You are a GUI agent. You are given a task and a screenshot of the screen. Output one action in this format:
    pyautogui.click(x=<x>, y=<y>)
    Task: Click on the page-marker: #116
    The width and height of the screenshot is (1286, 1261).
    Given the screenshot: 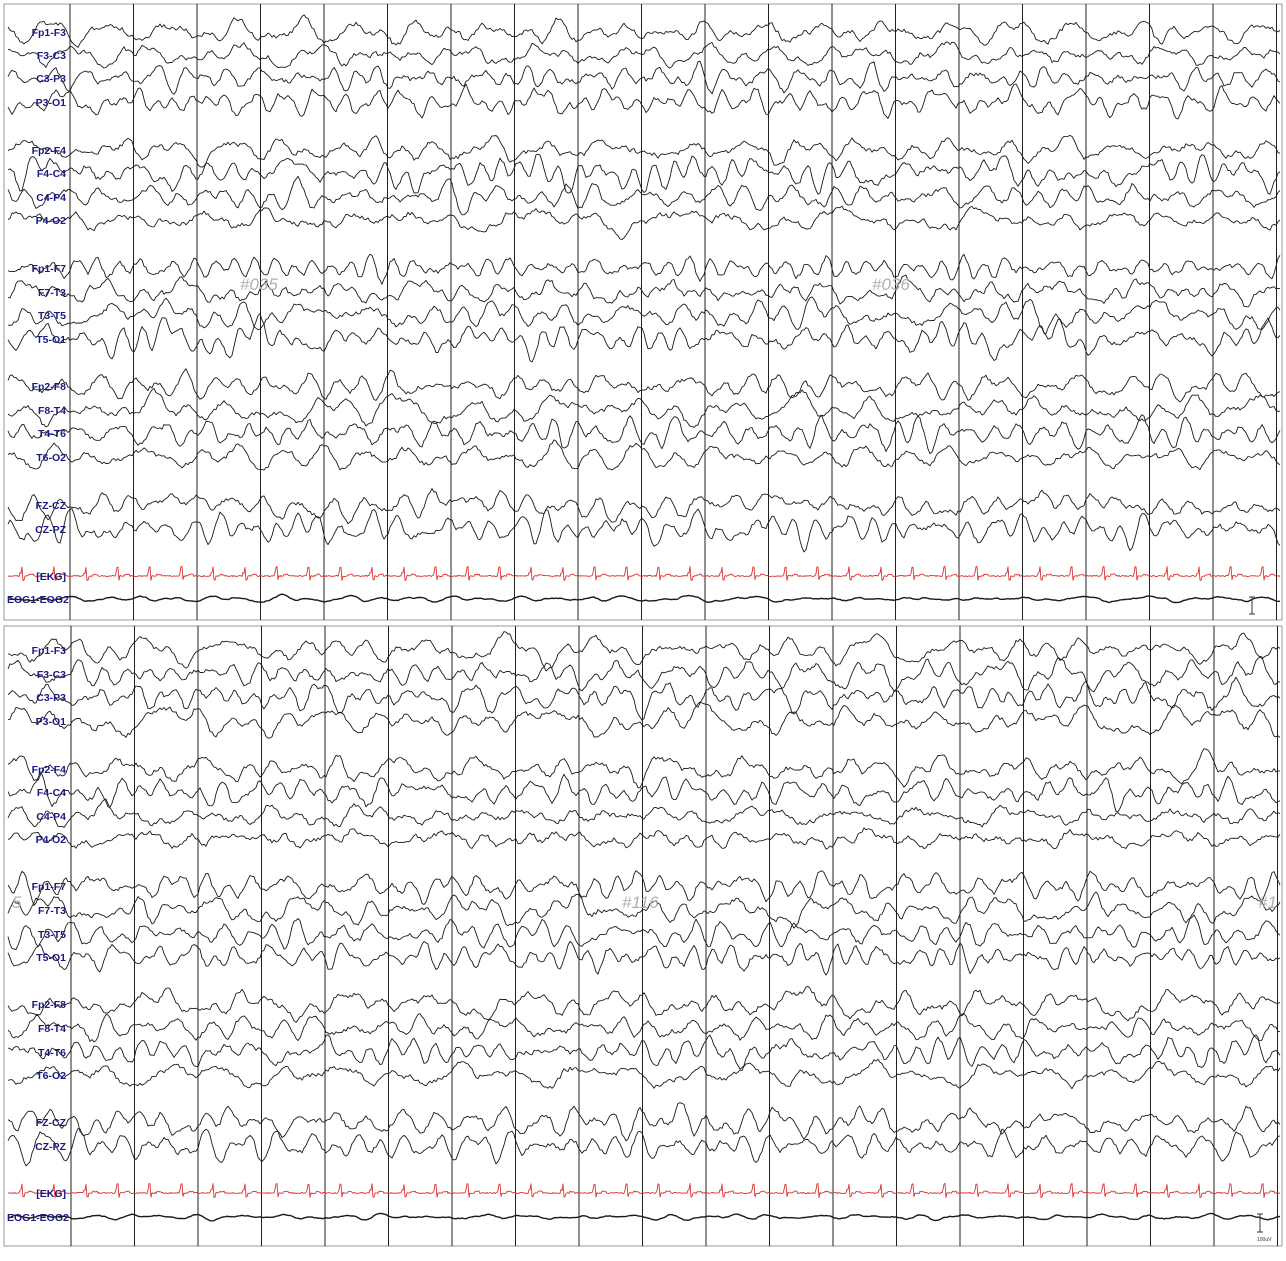 What is the action you would take?
    pyautogui.click(x=640, y=902)
    